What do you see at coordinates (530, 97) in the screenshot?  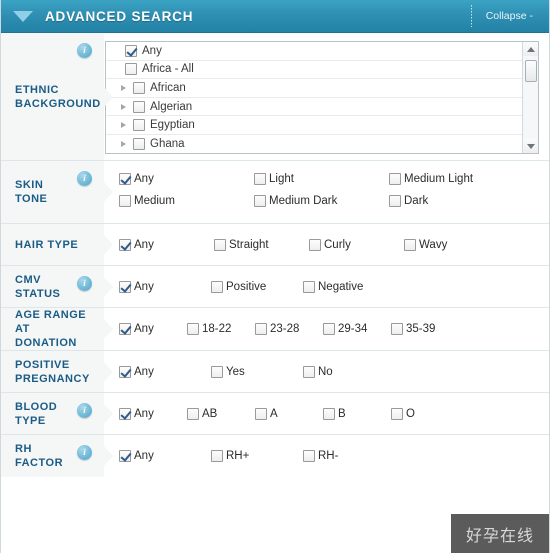 I see `tree-scrollbar` at bounding box center [530, 97].